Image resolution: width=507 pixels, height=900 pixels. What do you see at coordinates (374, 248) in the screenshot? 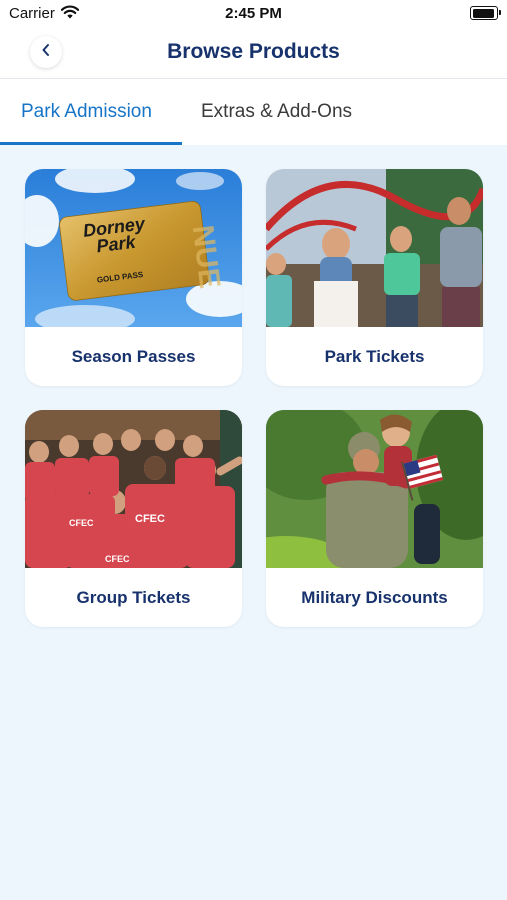
I see `park-tickets-image` at bounding box center [374, 248].